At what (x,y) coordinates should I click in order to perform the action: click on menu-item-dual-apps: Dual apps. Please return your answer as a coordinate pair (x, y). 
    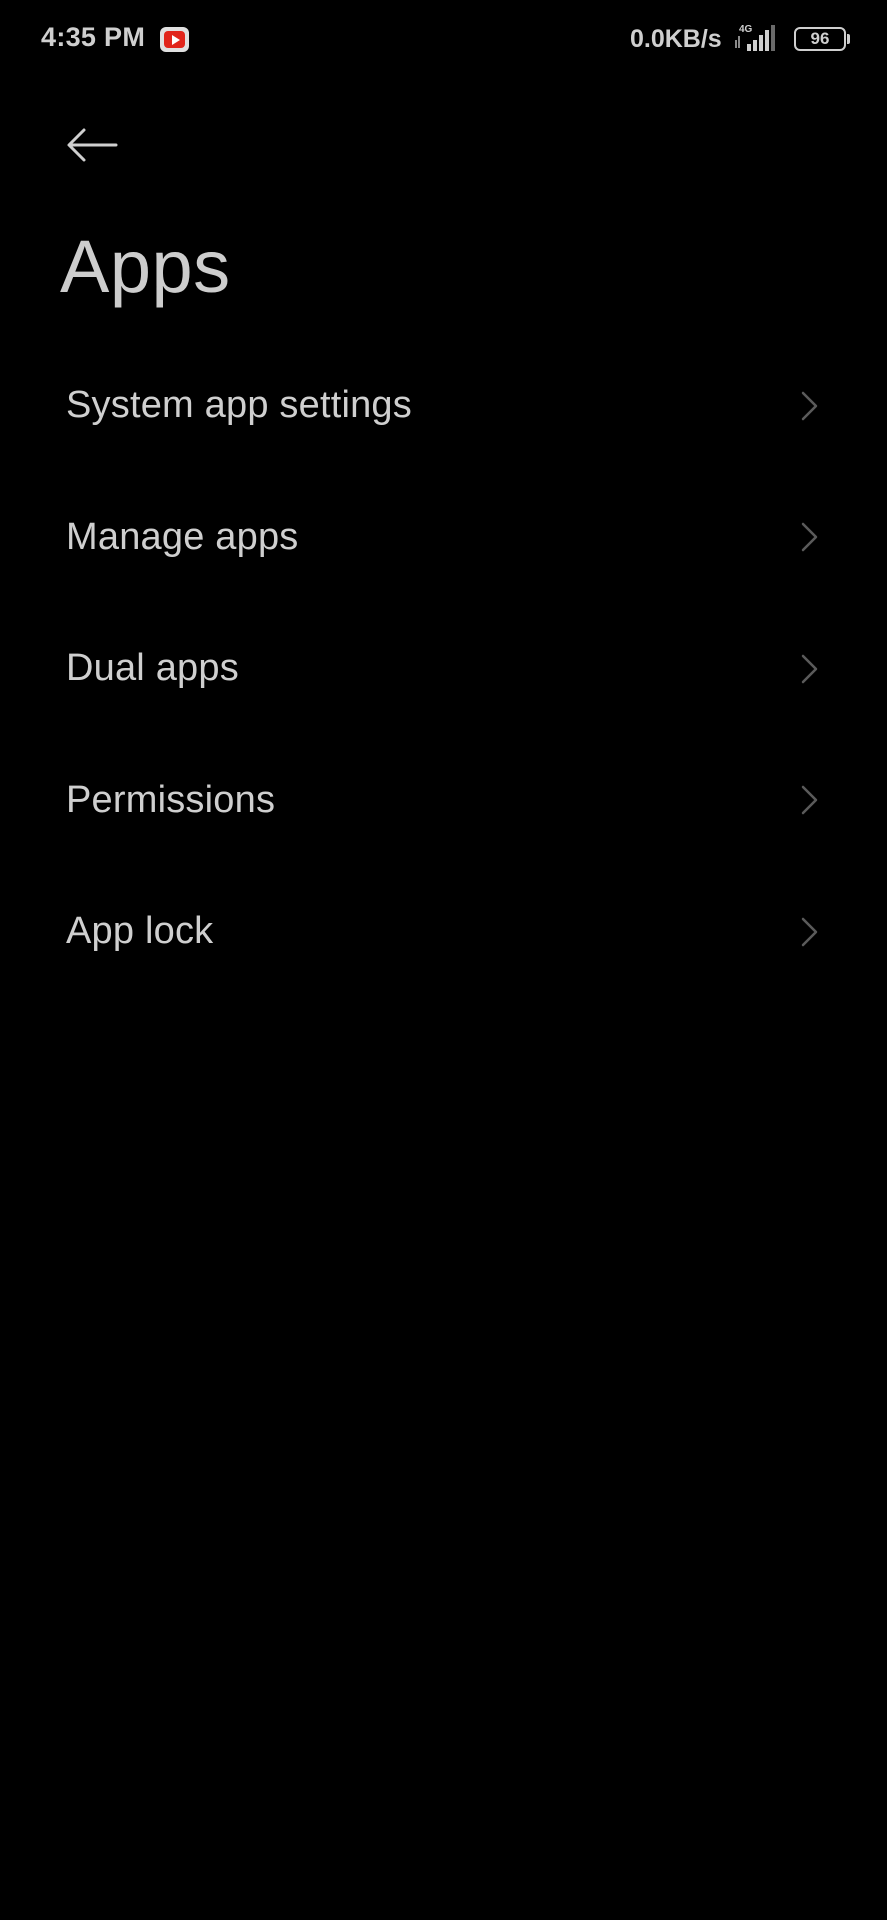
    Looking at the image, I should click on (443, 669).